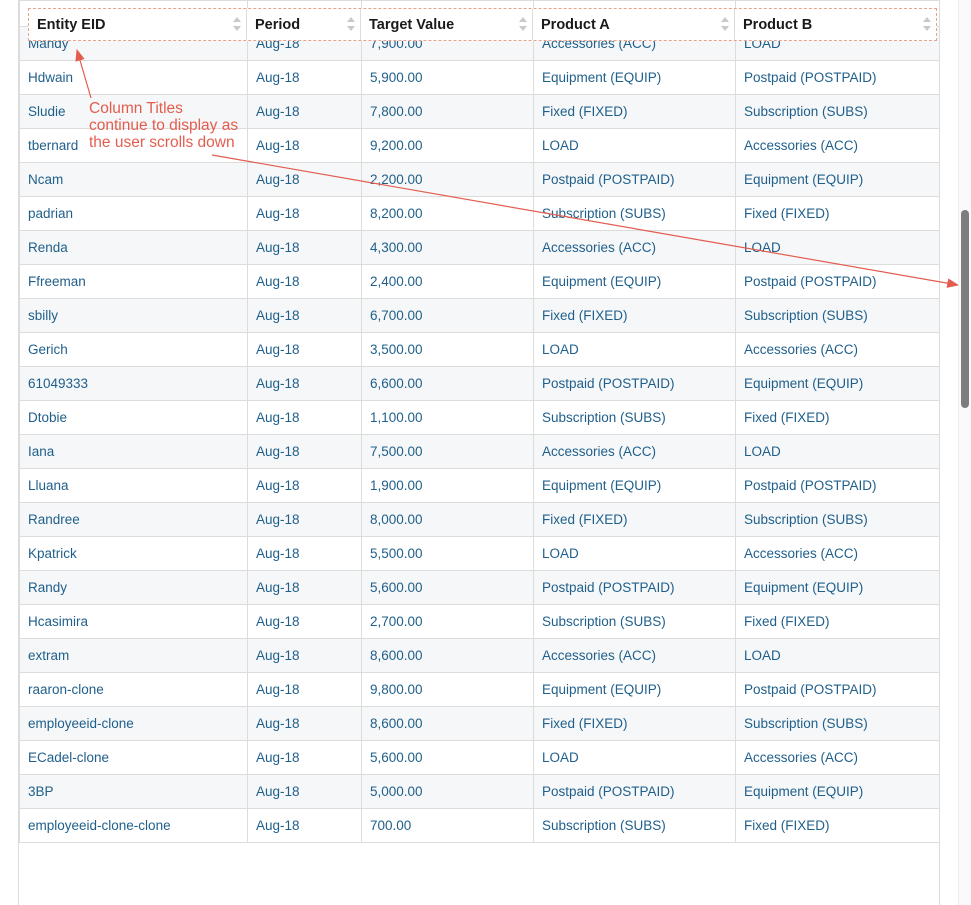 The height and width of the screenshot is (905, 971). I want to click on cell-entity-eid: Hcasimira, so click(133, 621).